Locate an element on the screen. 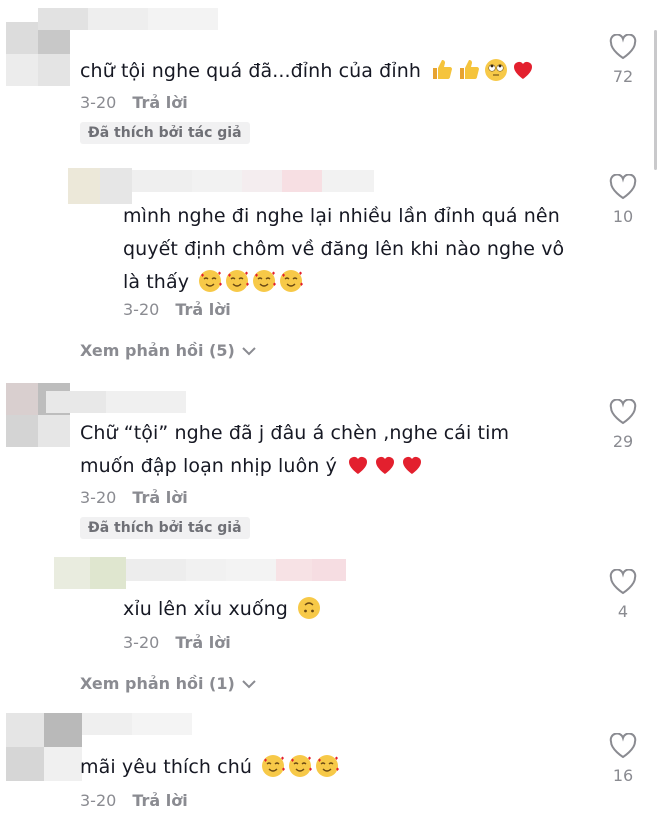  like-count: 4 is located at coordinates (623, 611).